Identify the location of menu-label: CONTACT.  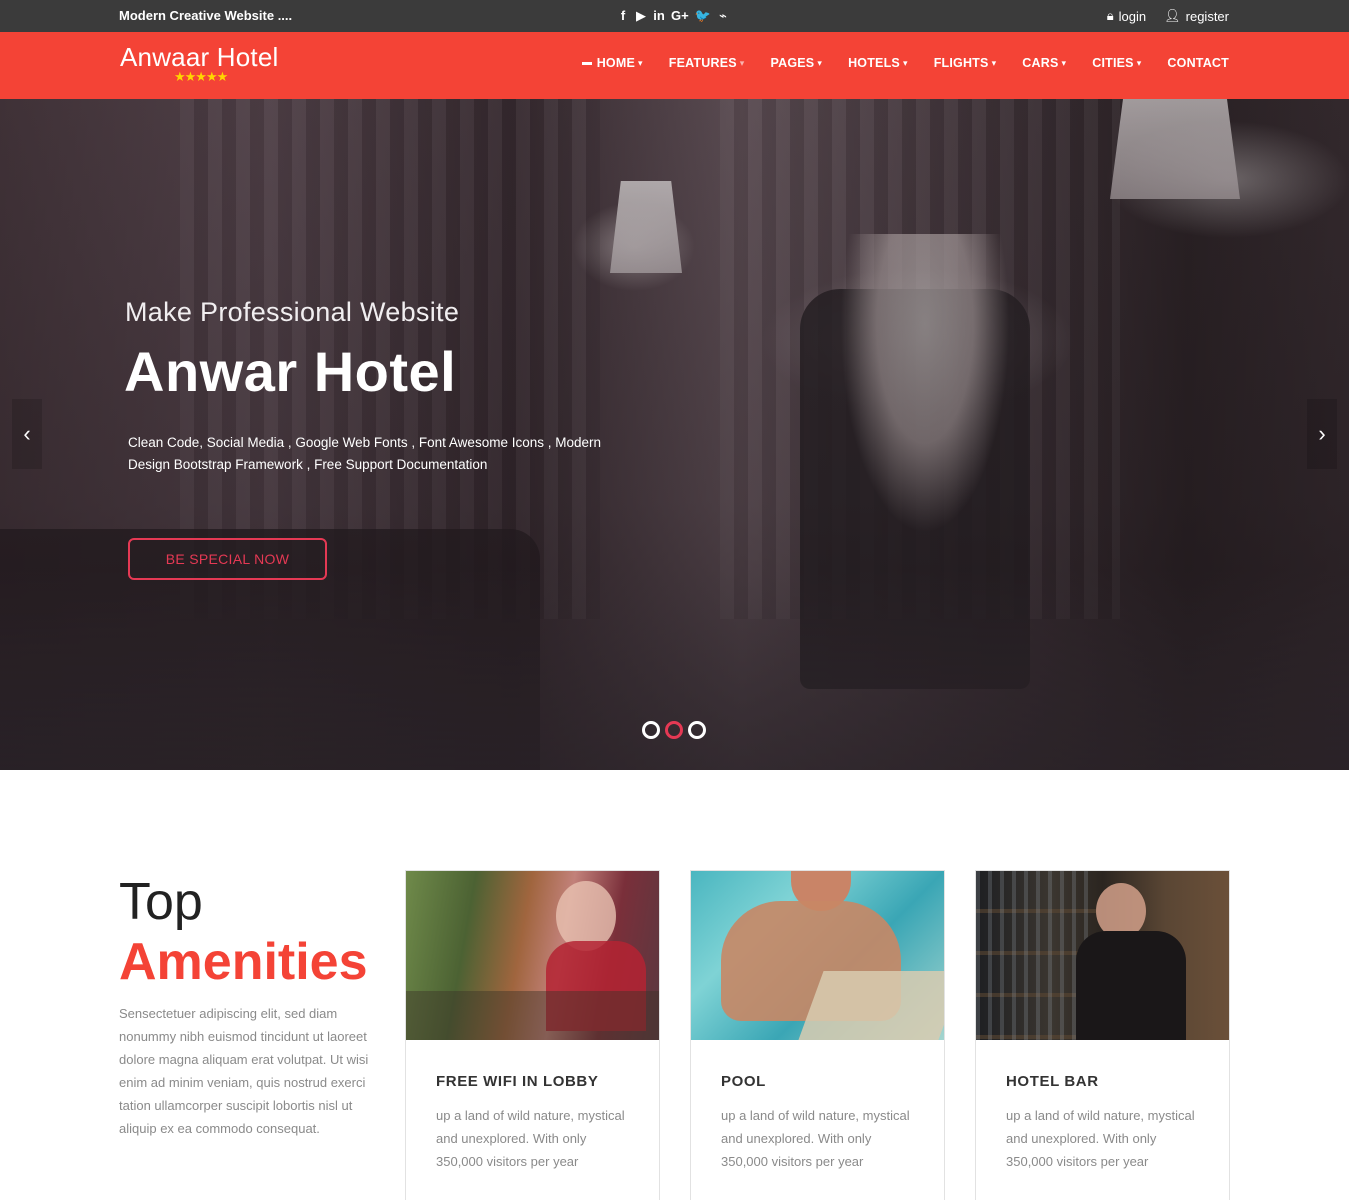
(1198, 63).